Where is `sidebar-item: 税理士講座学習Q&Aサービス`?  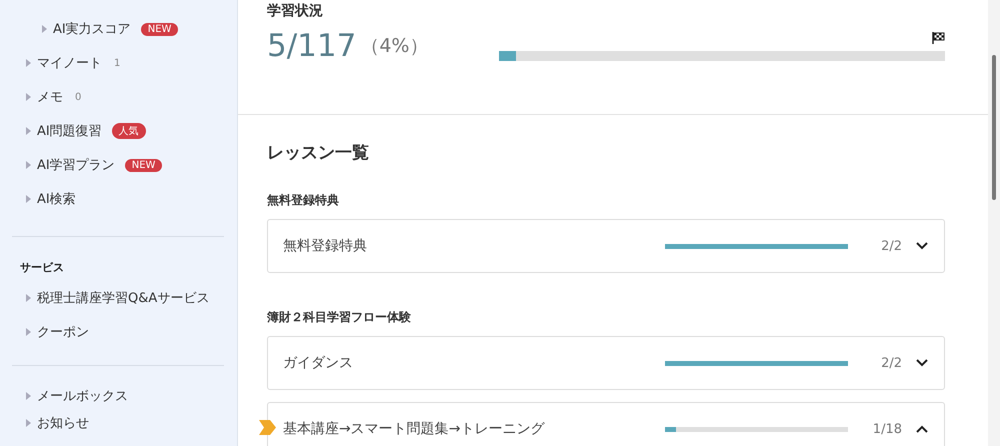 sidebar-item: 税理士講座学習Q&Aサービス is located at coordinates (123, 298).